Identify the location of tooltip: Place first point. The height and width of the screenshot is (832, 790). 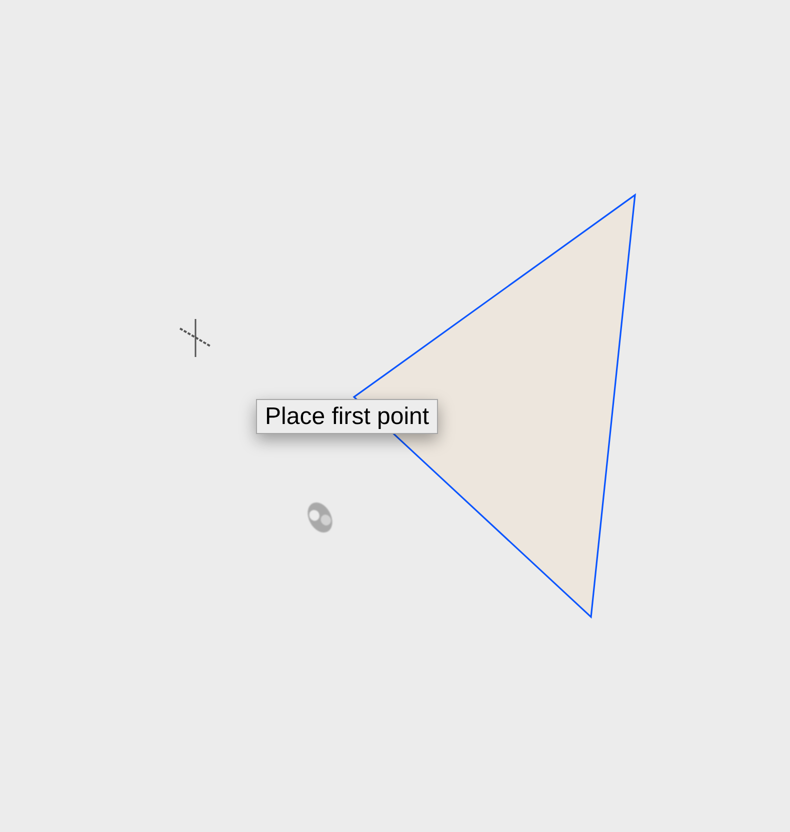
(347, 416).